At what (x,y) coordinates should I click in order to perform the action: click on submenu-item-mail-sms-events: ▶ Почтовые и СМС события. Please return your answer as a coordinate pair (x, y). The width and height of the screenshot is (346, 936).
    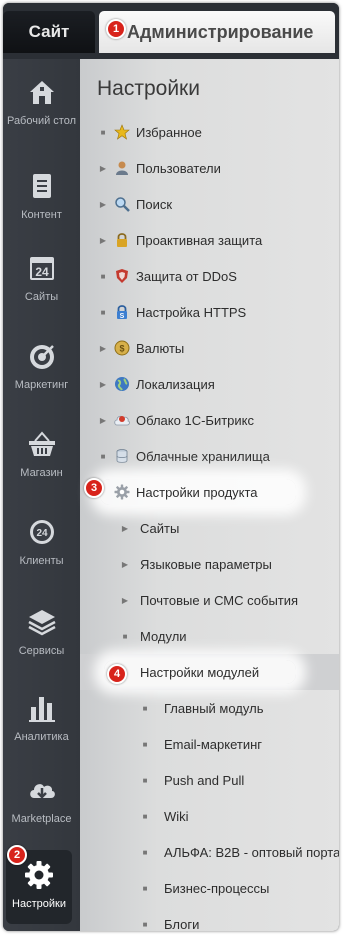
    Looking at the image, I should click on (209, 600).